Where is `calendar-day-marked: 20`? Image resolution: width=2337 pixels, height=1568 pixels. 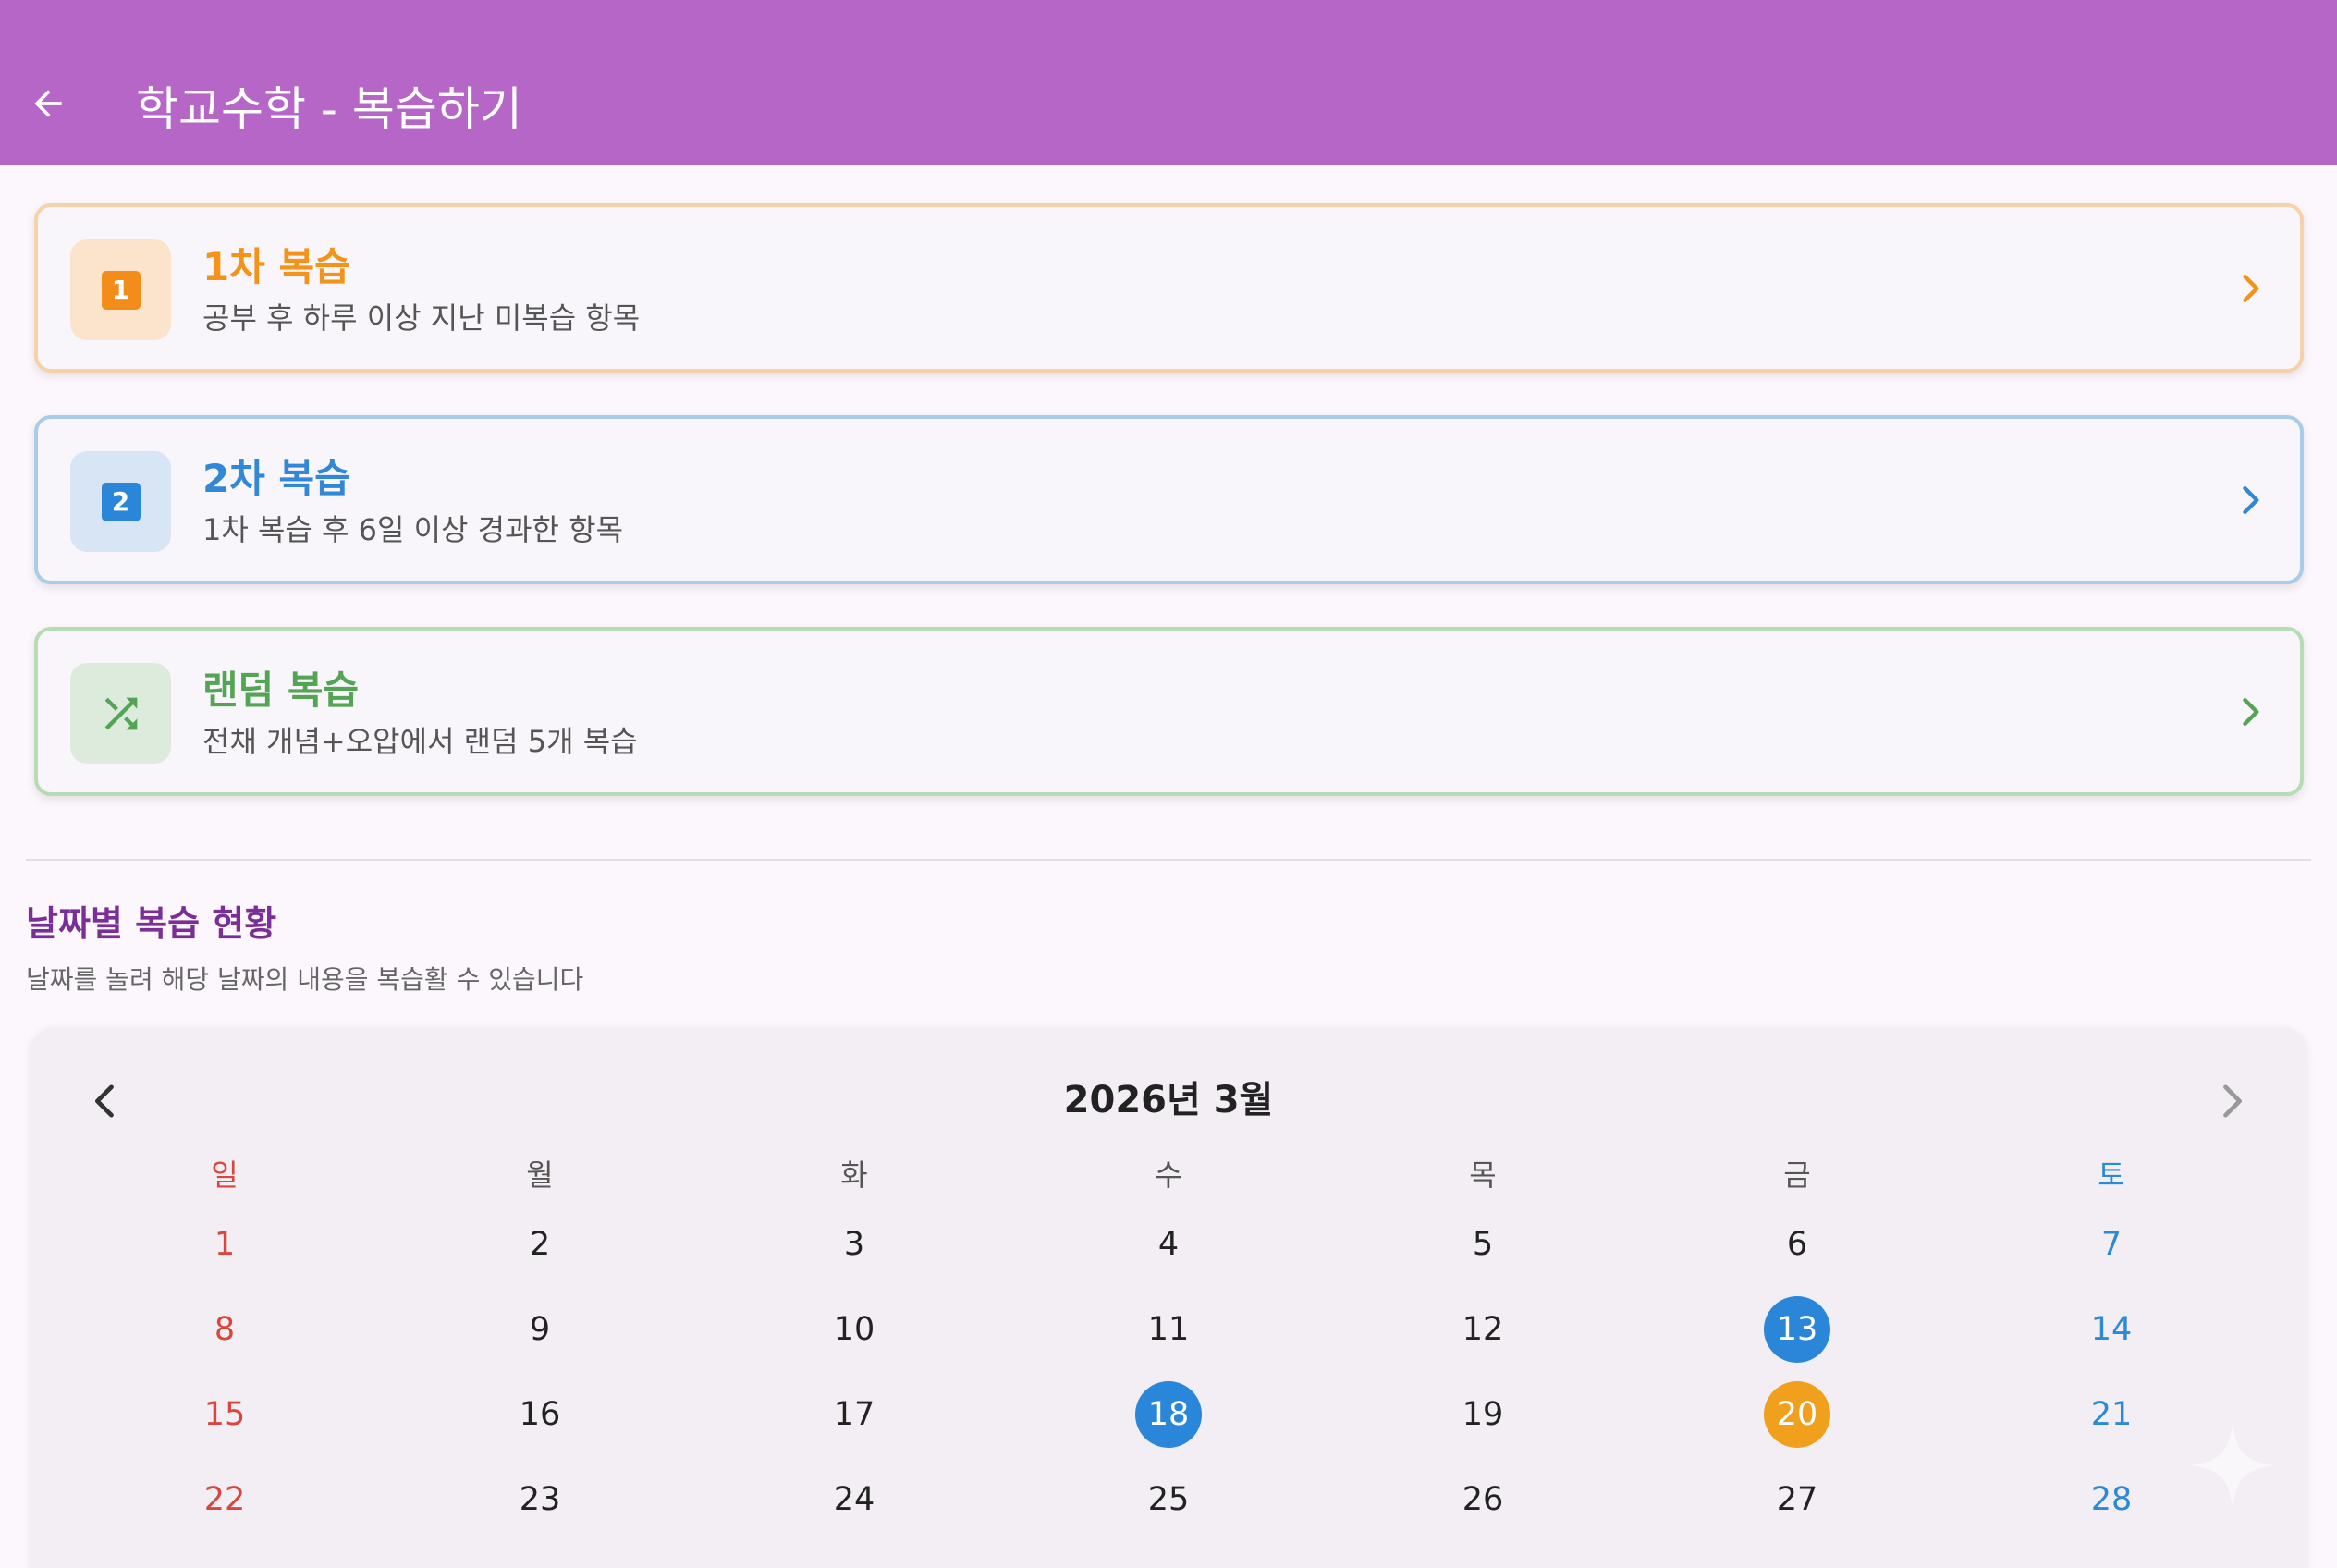
calendar-day-marked: 20 is located at coordinates (1797, 1415).